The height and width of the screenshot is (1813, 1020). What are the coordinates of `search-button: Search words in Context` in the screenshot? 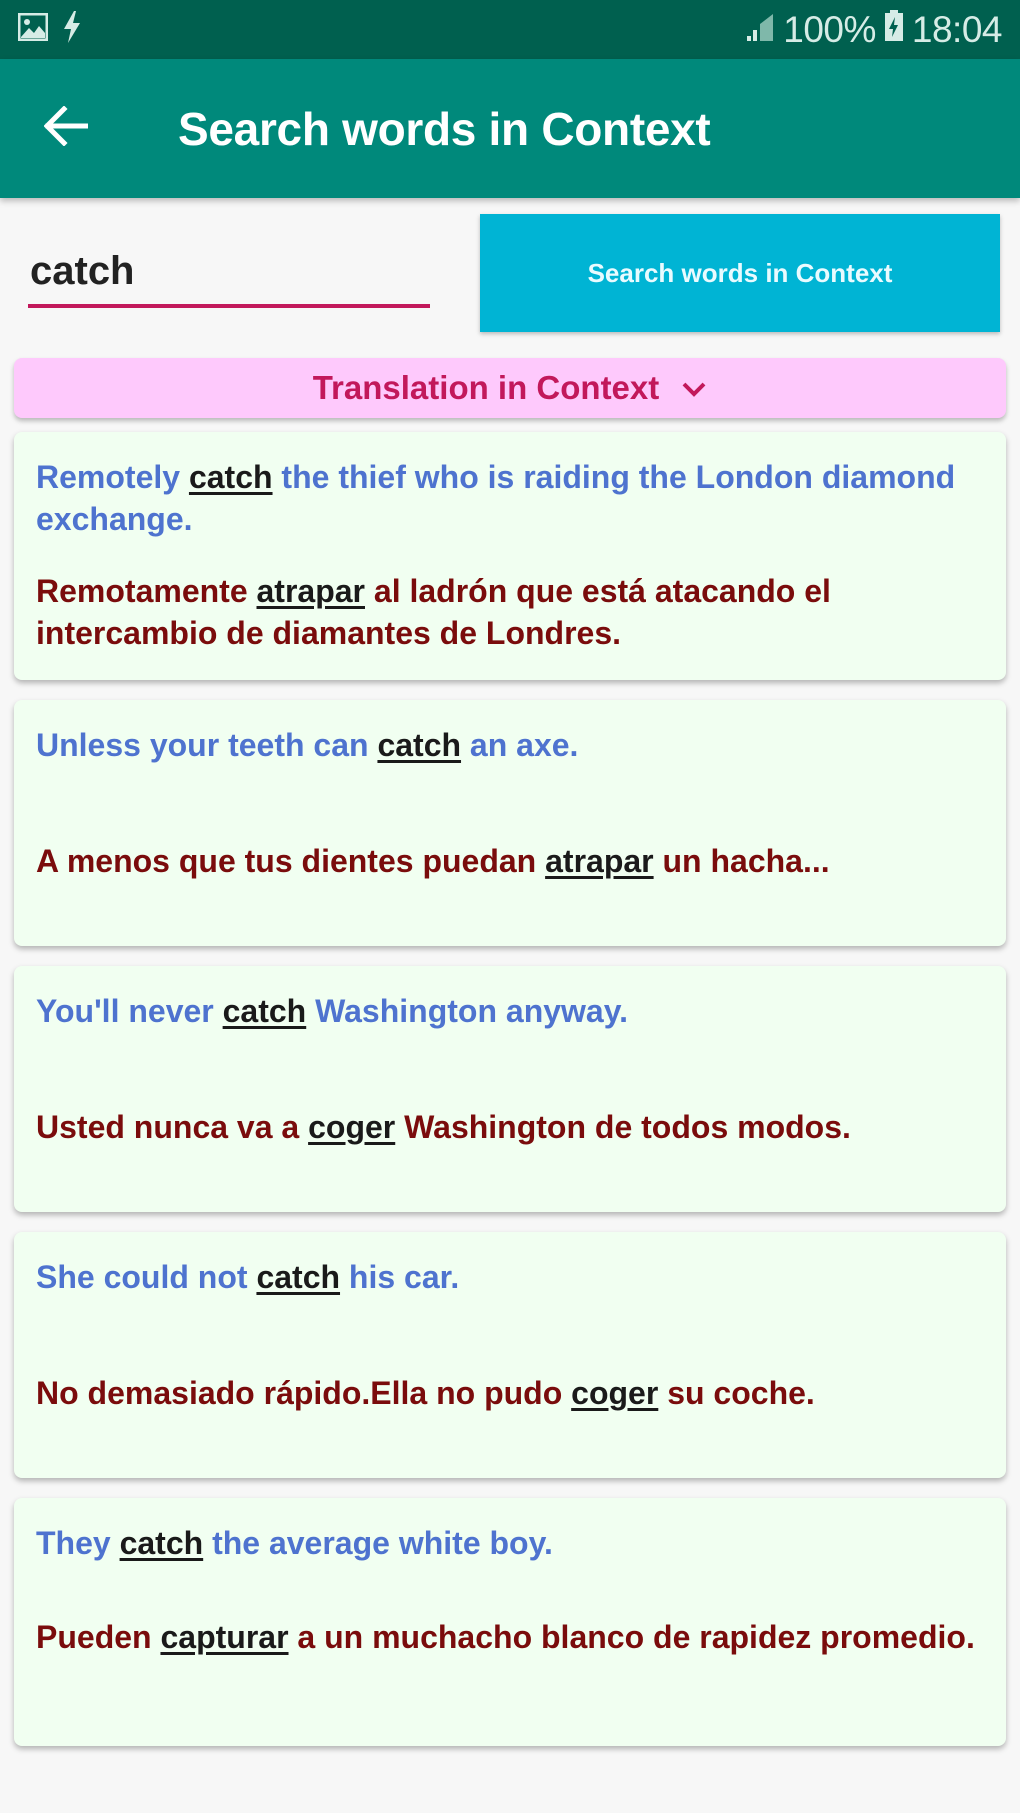 It's located at (740, 273).